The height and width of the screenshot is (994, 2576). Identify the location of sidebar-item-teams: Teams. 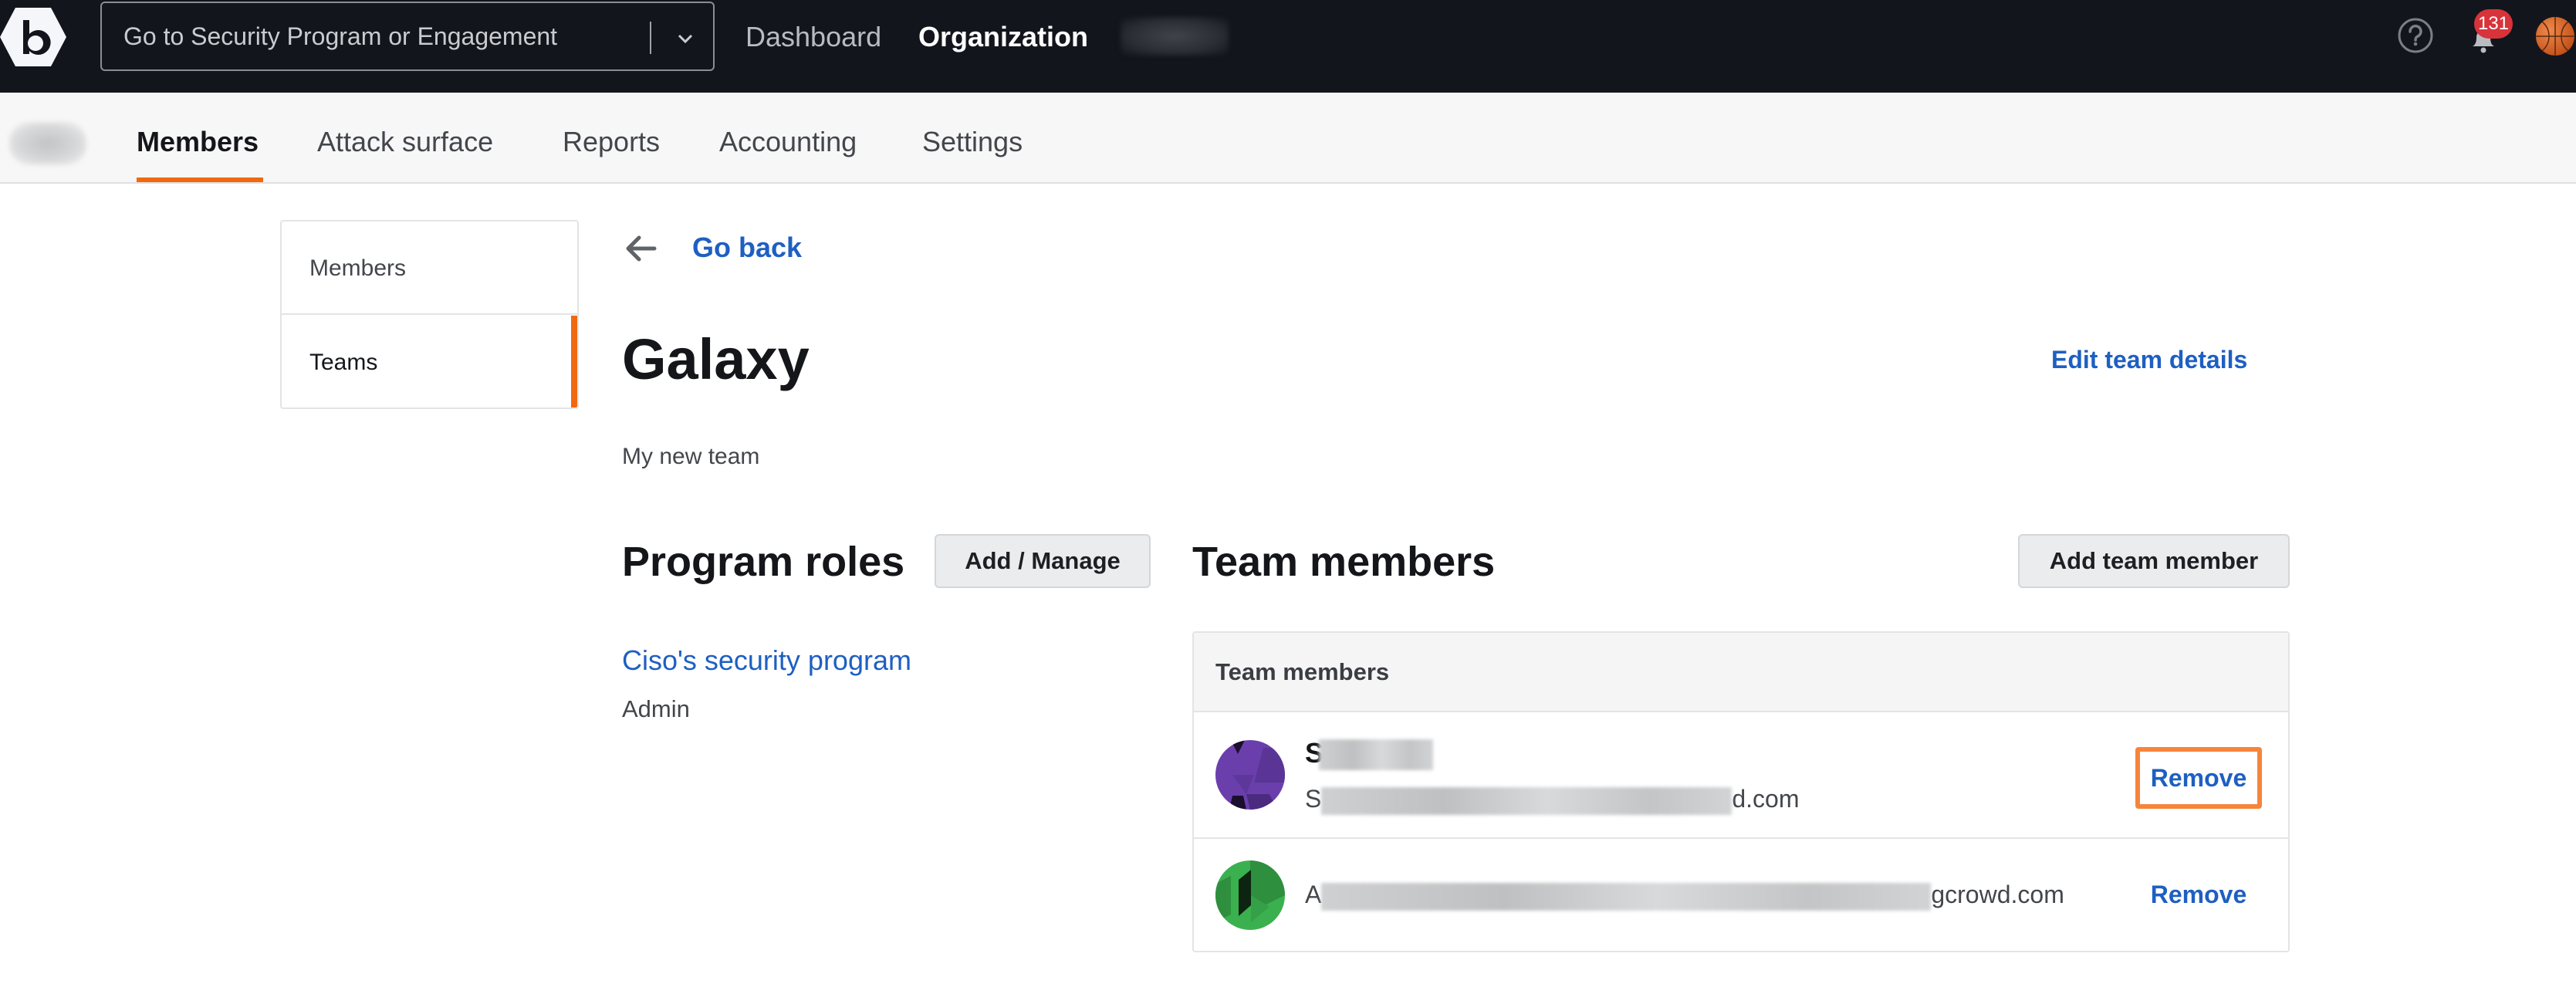
(429, 361).